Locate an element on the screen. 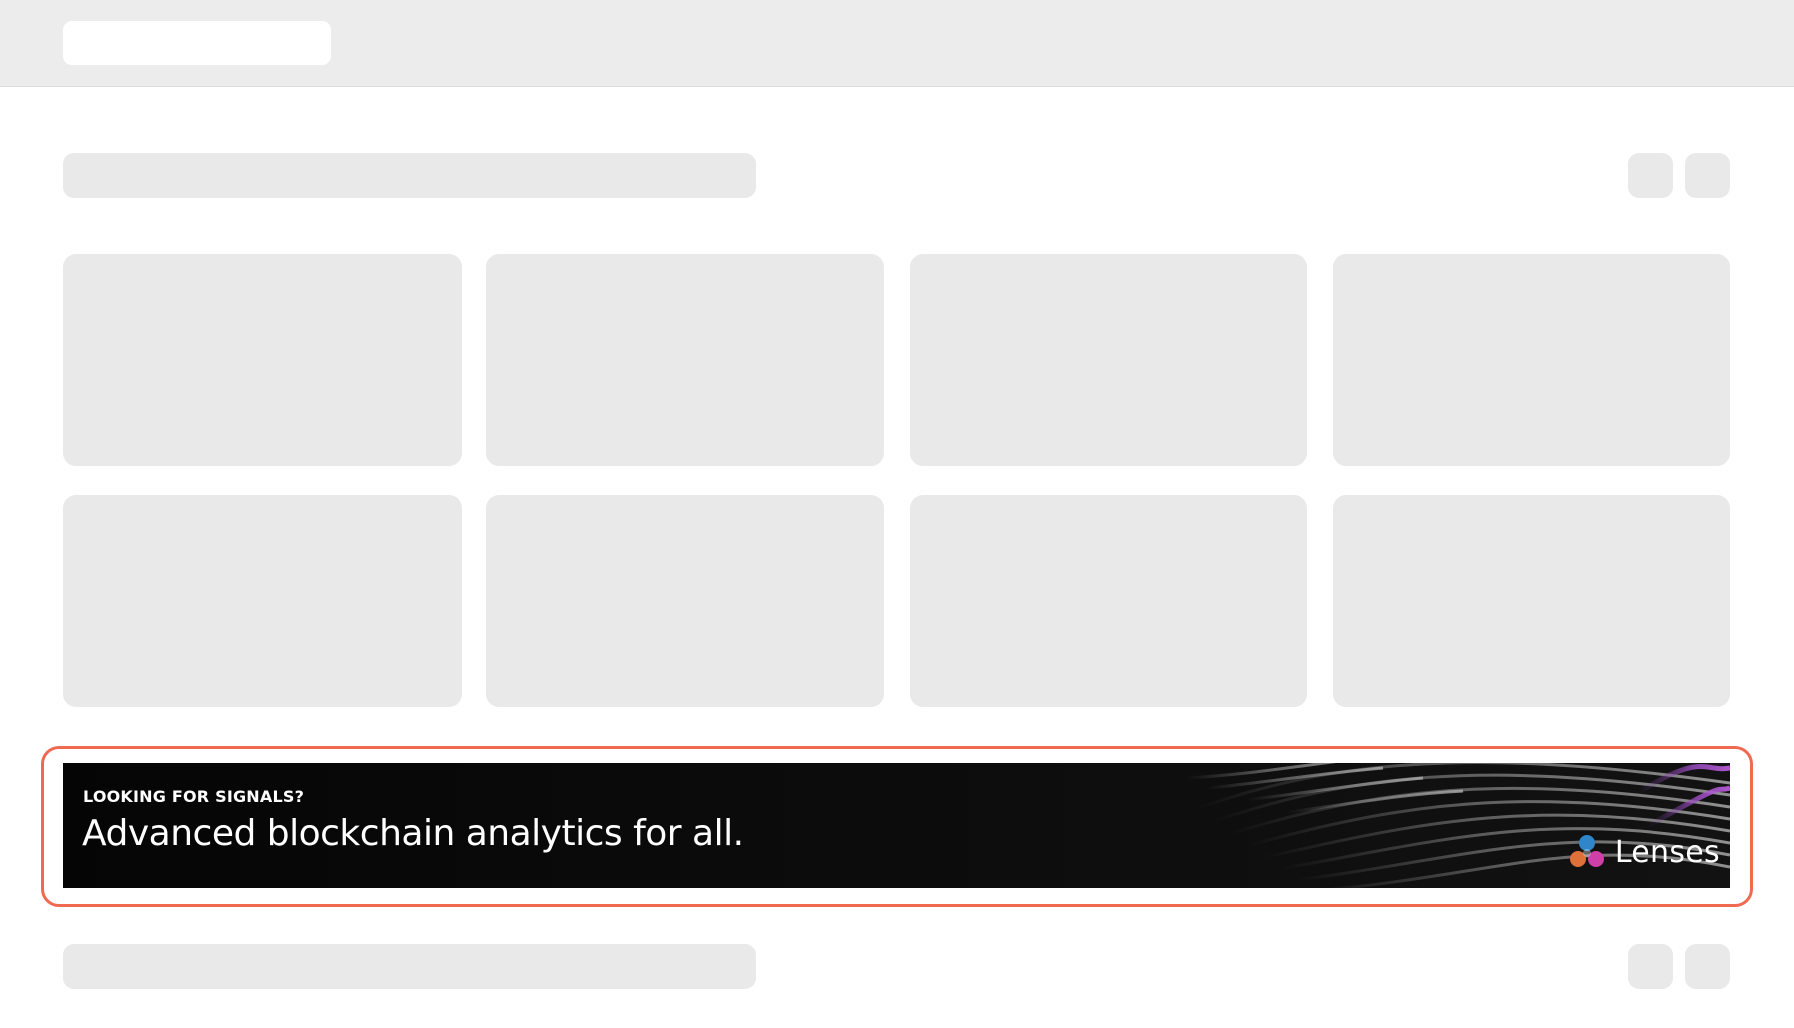 The height and width of the screenshot is (1028, 1794). ad-eyebrow-text: LOOKING FOR SIGNALS? is located at coordinates (194, 796).